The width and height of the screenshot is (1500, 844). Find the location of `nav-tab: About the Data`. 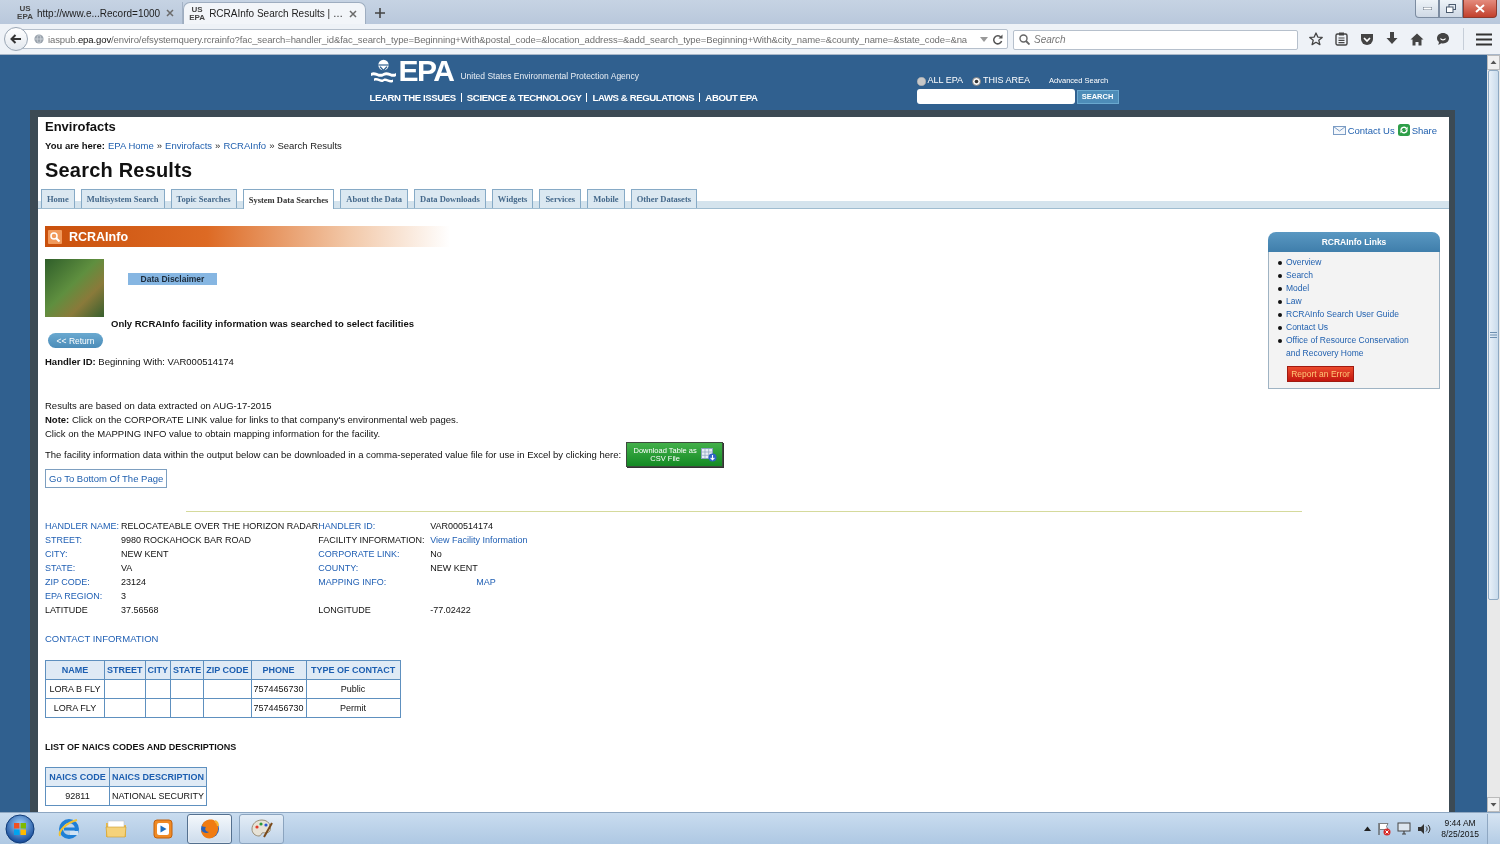

nav-tab: About the Data is located at coordinates (374, 198).